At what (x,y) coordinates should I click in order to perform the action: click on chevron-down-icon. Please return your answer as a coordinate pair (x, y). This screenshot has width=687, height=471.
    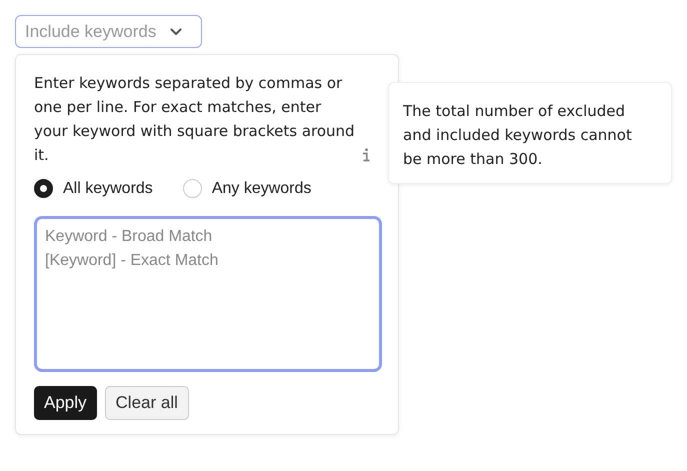
    Looking at the image, I should click on (176, 32).